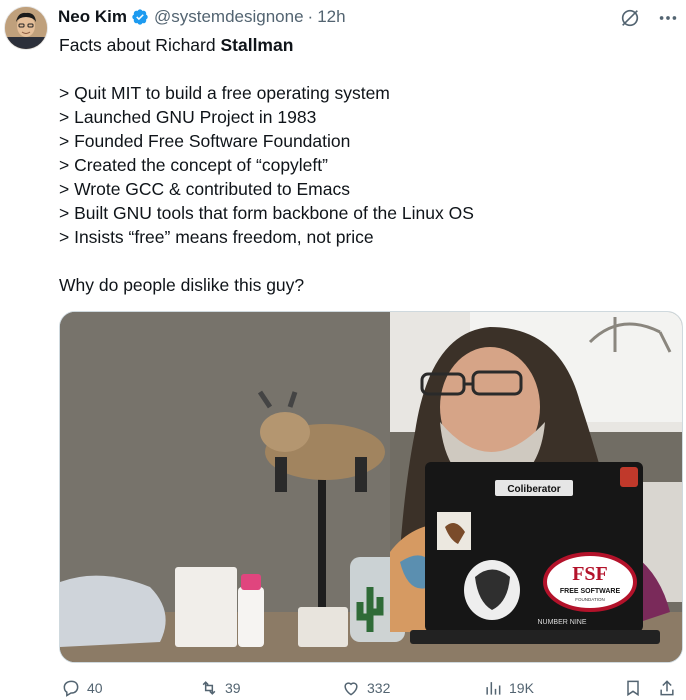 Image resolution: width=686 pixels, height=700 pixels. I want to click on fact-item: > Created the concept of “copyleft”, so click(193, 165).